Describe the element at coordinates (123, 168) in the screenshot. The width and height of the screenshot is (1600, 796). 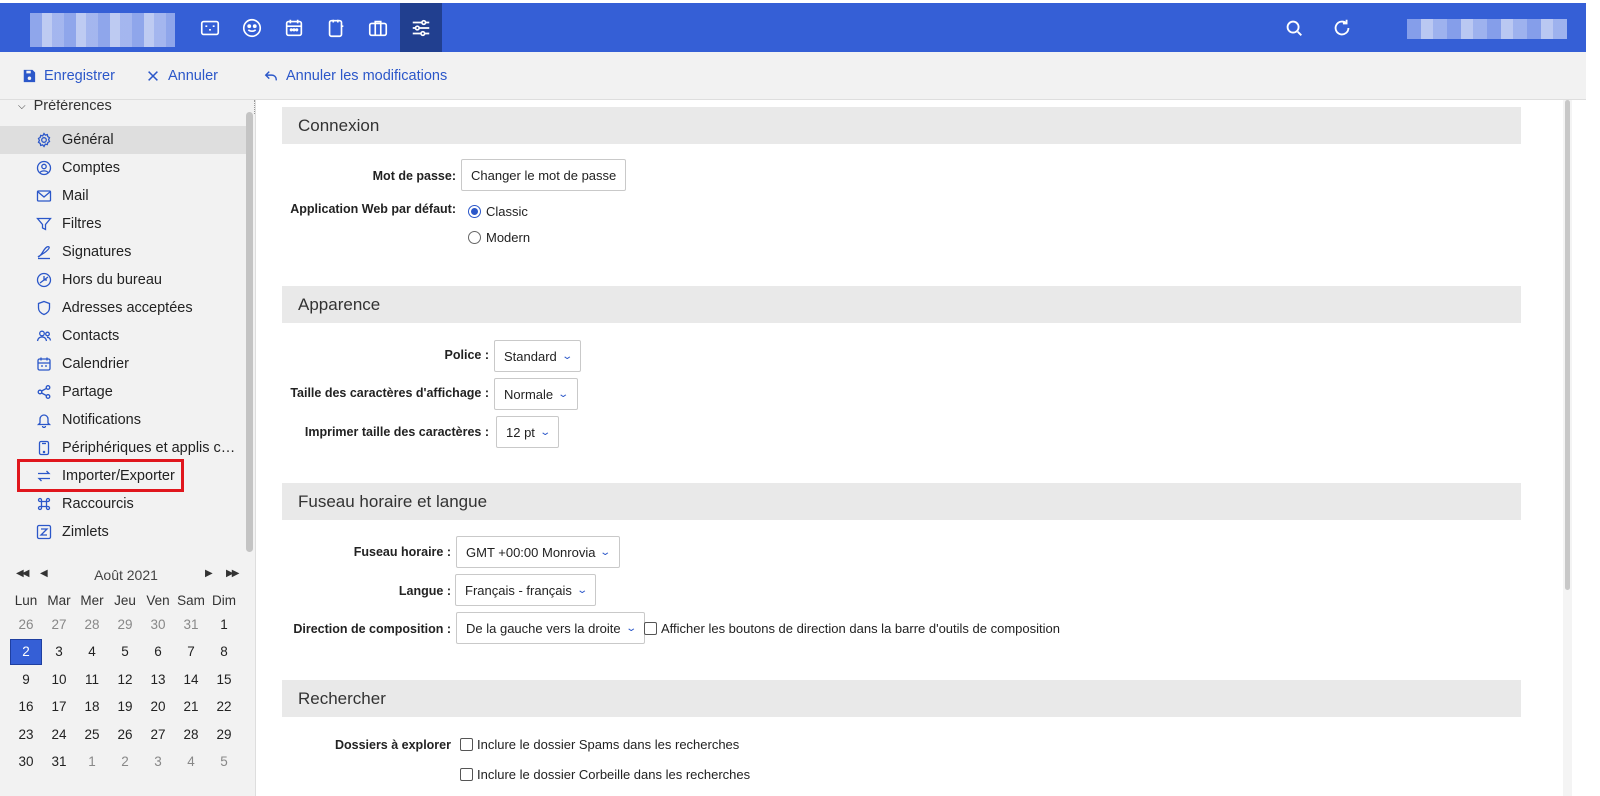
I see `sidebar-item-account: Comptes` at that location.